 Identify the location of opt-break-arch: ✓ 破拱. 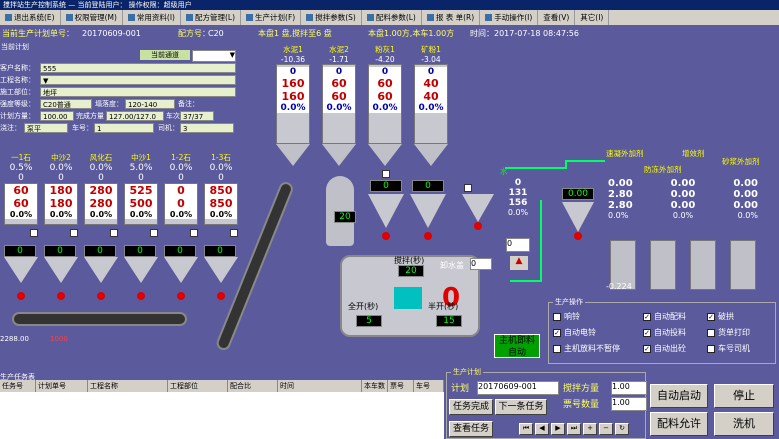
(720, 316).